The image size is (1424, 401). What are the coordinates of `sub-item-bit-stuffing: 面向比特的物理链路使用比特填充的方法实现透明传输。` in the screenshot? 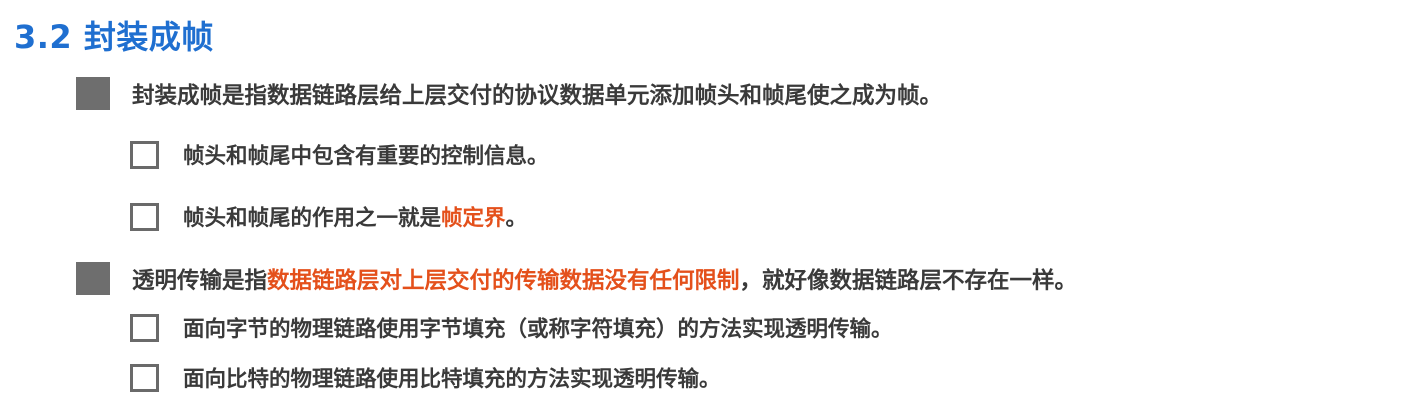 It's located at (425, 377).